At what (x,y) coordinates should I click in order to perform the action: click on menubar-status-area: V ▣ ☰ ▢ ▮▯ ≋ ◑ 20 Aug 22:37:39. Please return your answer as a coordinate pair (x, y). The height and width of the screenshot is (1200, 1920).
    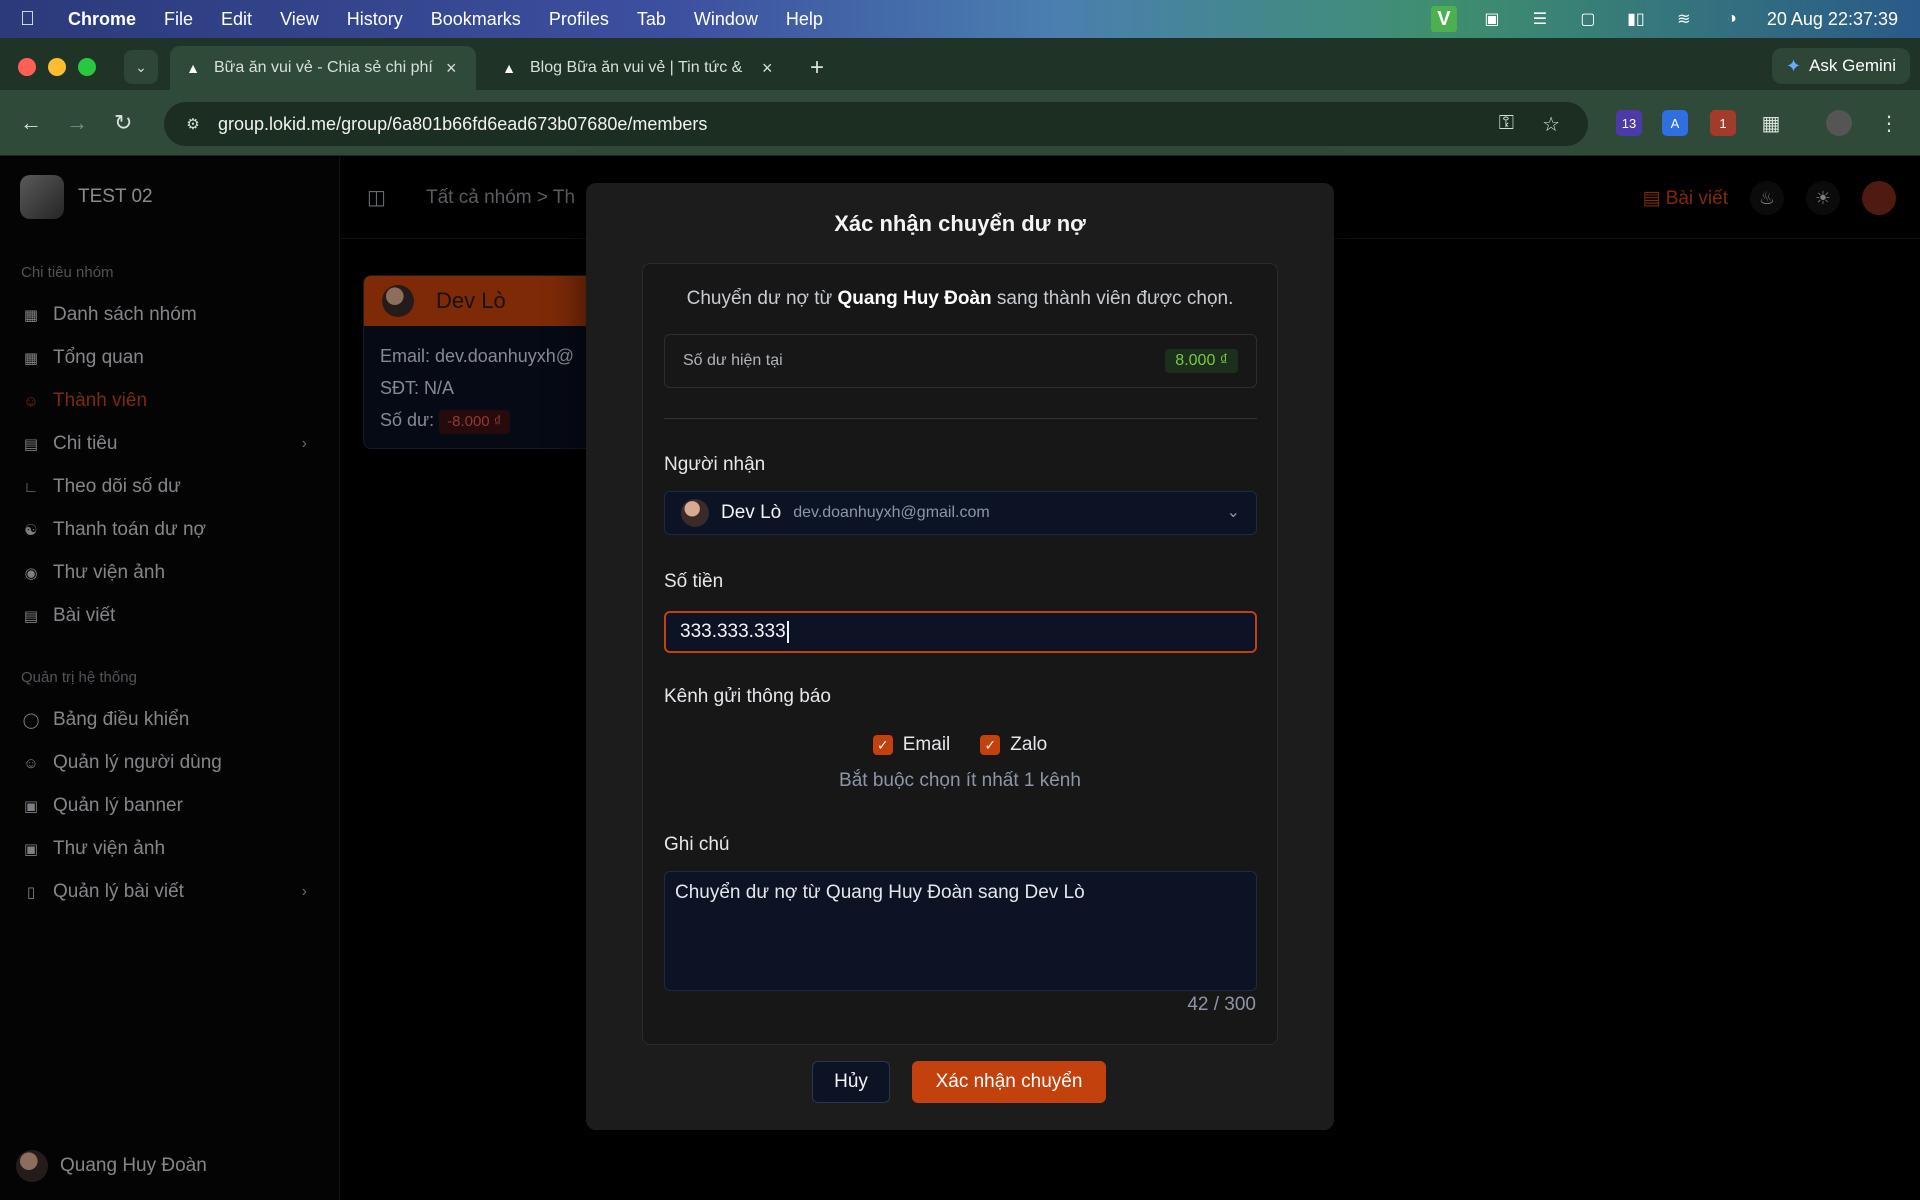
    Looking at the image, I should click on (1664, 19).